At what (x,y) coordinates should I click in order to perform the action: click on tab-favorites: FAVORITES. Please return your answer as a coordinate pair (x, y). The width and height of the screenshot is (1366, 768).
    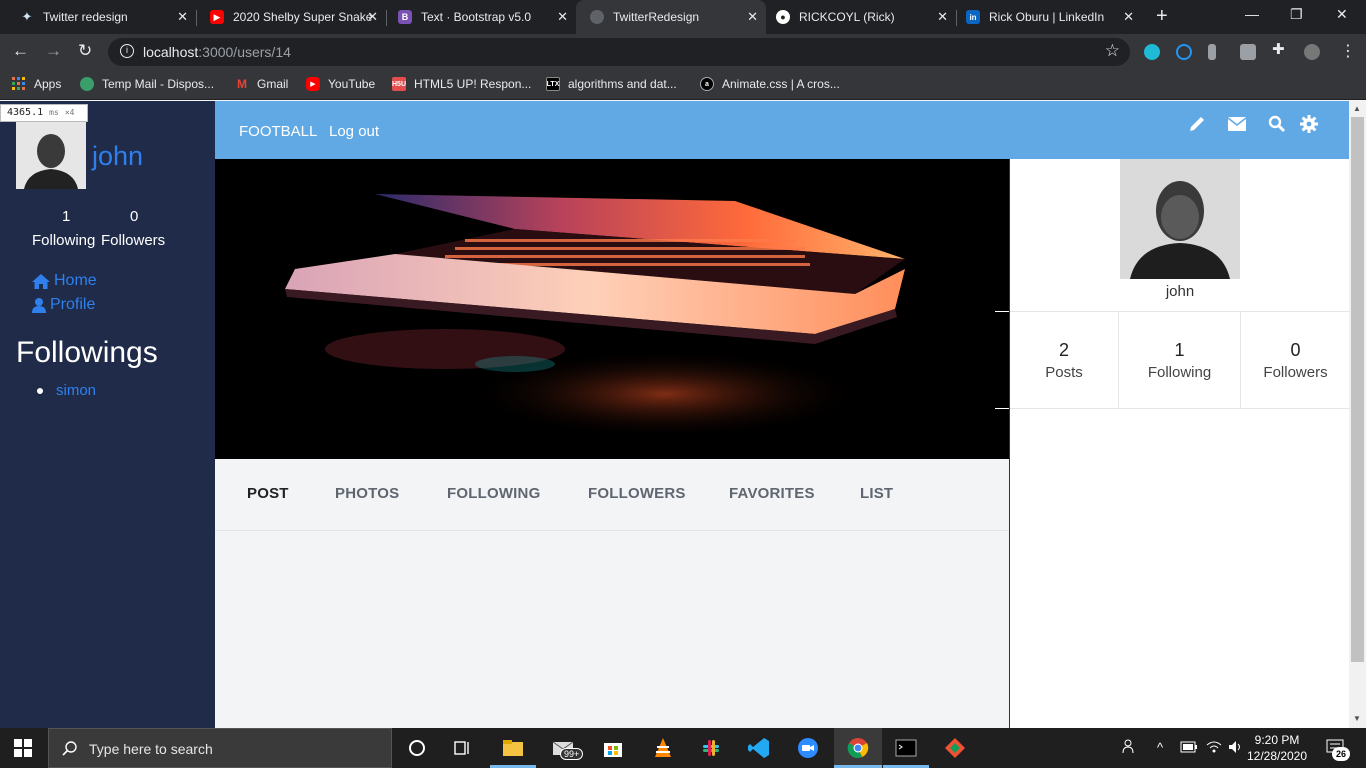
    Looking at the image, I should click on (772, 493).